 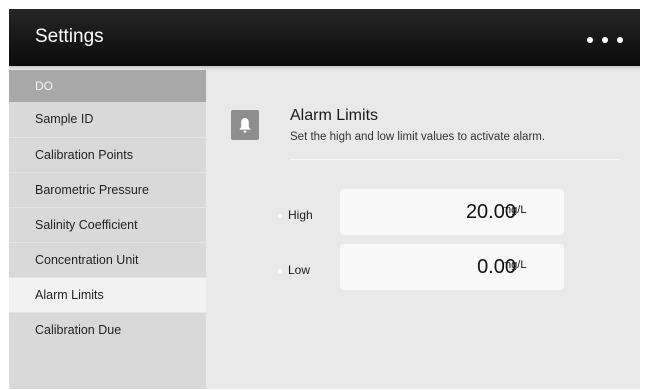 I want to click on sidebar-item-calibration-due: Calibration Due, so click(x=107, y=329).